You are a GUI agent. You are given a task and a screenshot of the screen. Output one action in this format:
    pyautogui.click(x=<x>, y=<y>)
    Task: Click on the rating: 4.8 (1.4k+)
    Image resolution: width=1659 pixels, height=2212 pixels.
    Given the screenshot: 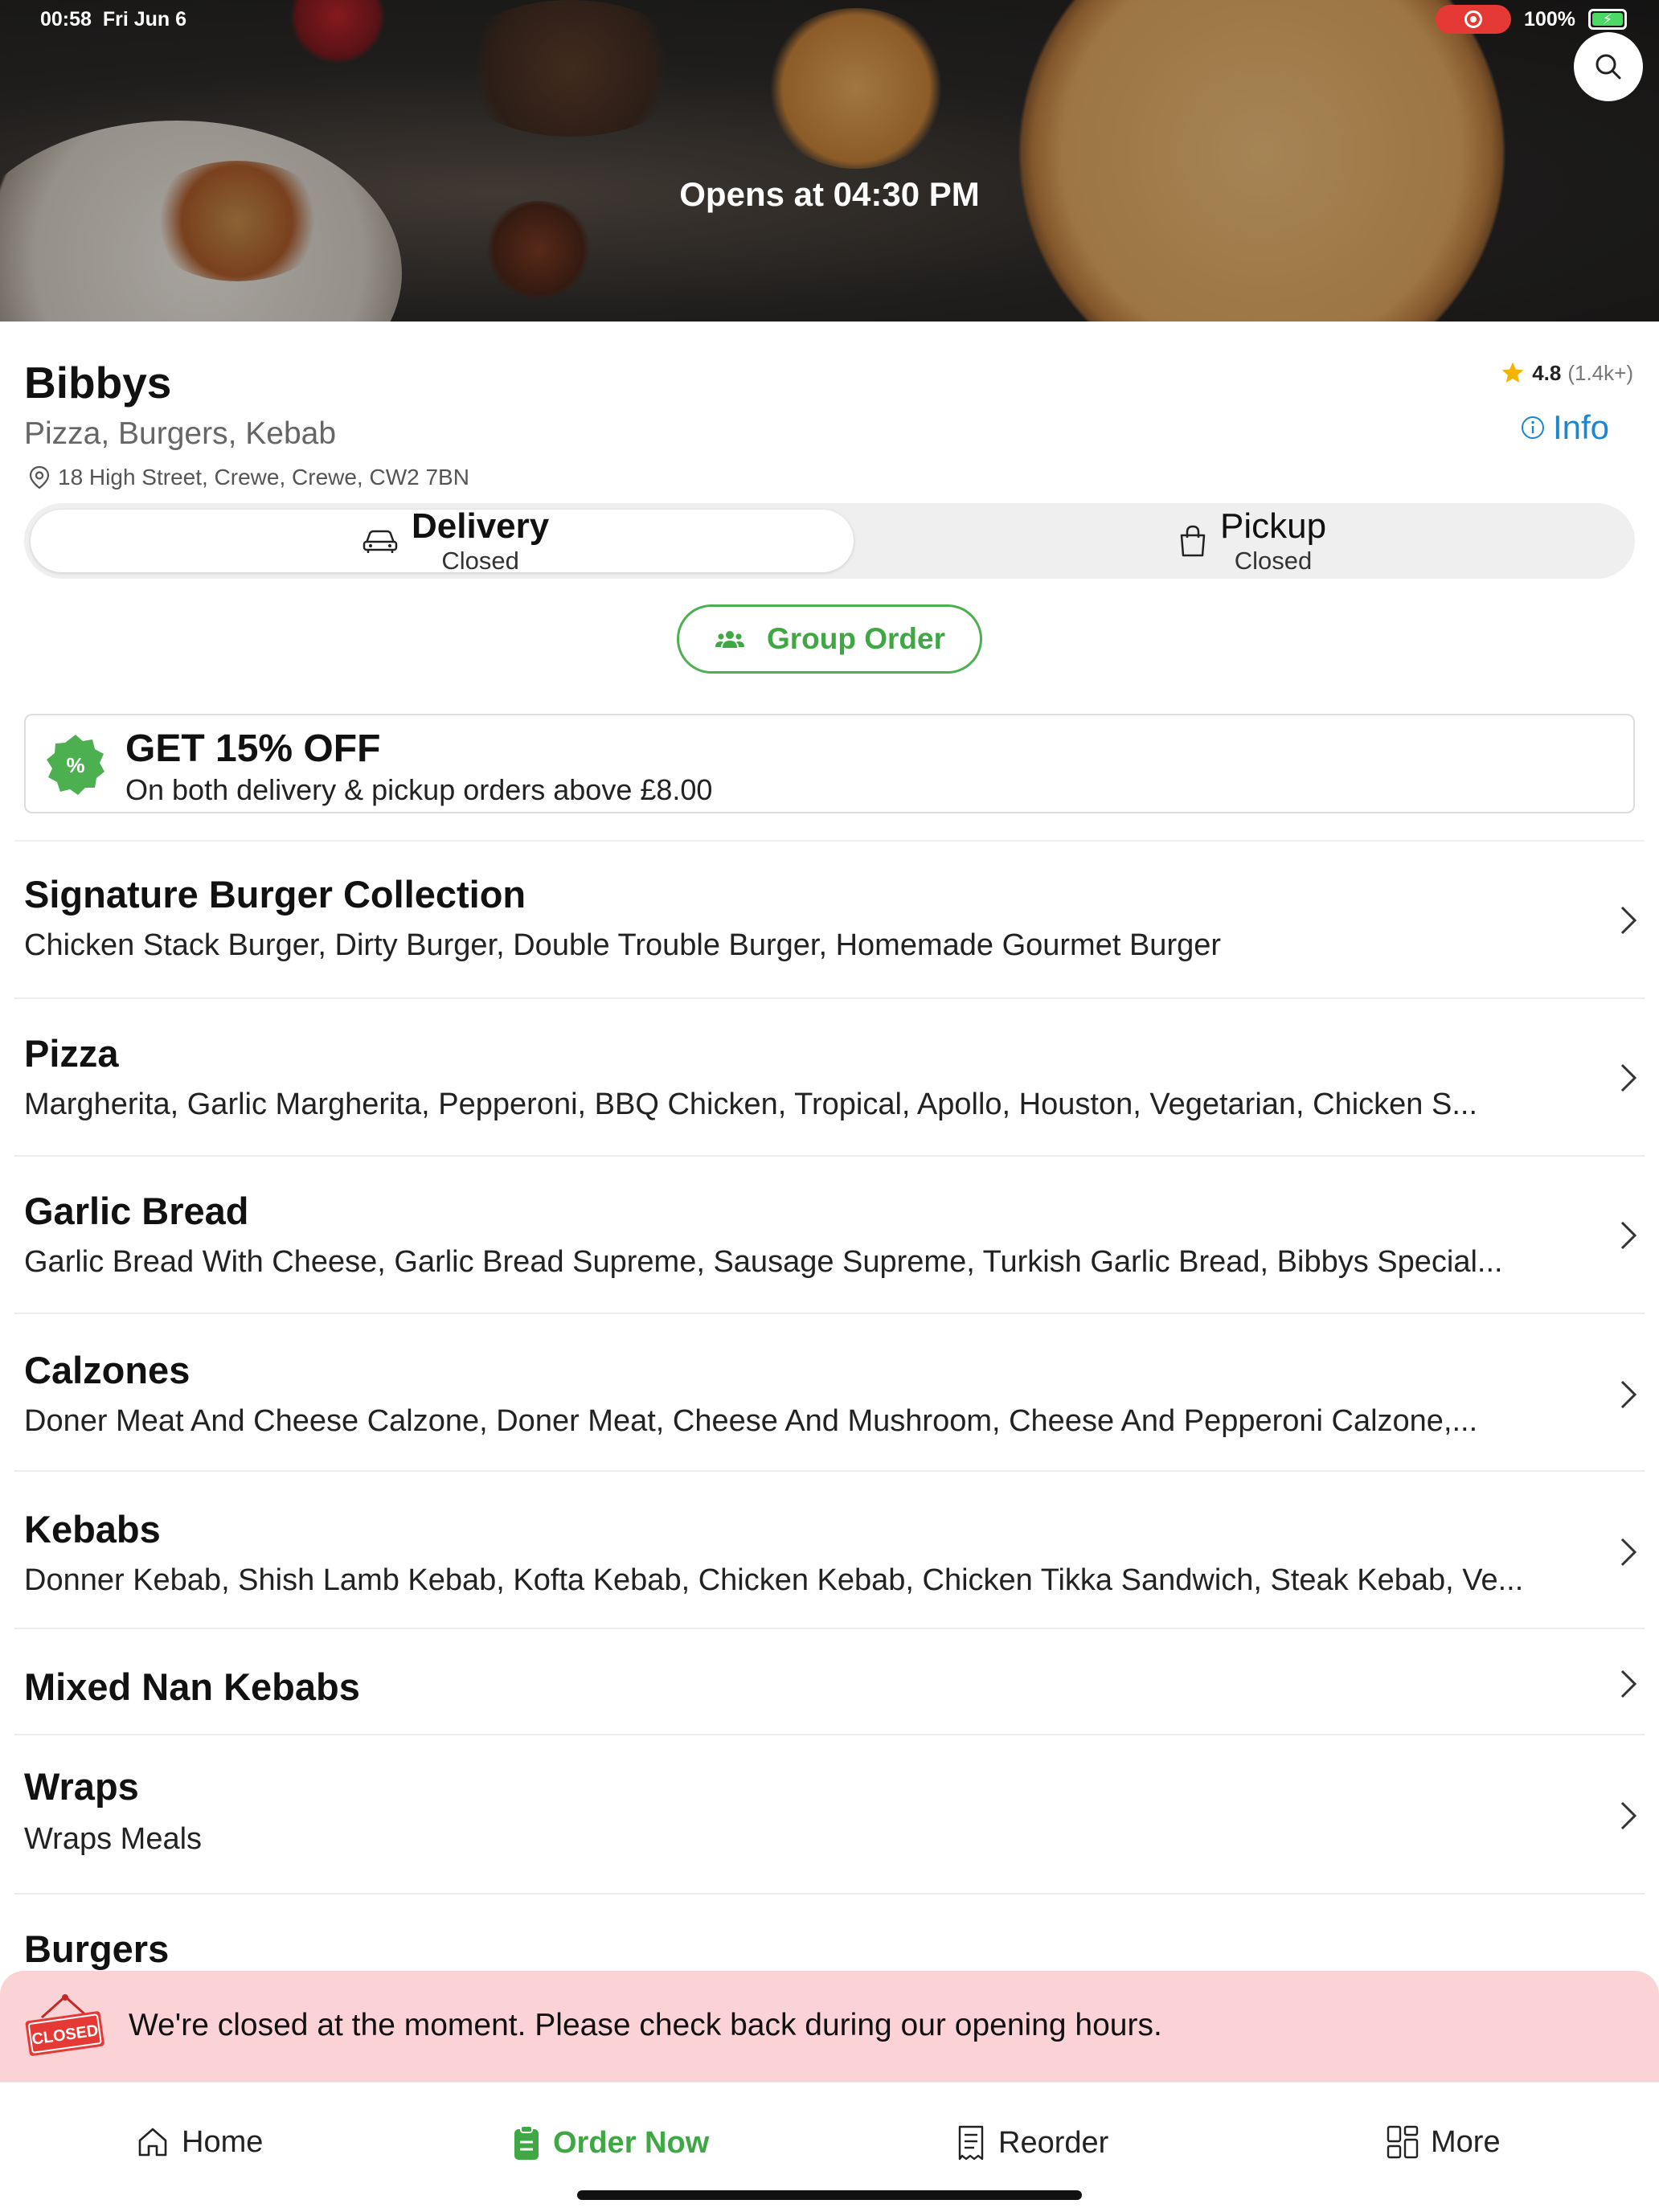 What is the action you would take?
    pyautogui.click(x=1566, y=373)
    